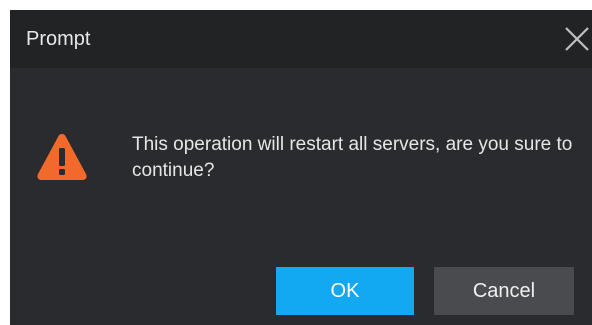 The height and width of the screenshot is (325, 592). What do you see at coordinates (58, 39) in the screenshot?
I see `dialog-title: Prompt` at bounding box center [58, 39].